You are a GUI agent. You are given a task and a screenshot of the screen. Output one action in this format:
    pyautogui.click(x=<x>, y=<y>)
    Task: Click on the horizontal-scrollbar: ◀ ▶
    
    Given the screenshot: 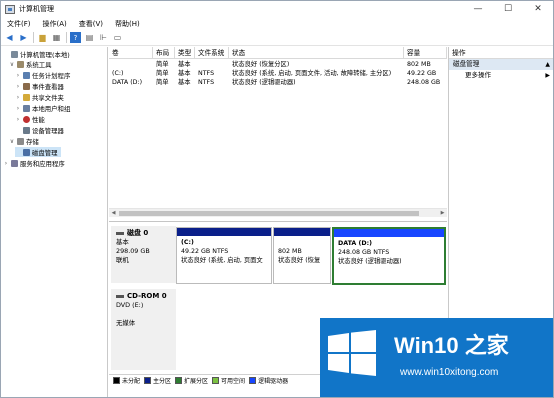 What is the action you would take?
    pyautogui.click(x=278, y=212)
    